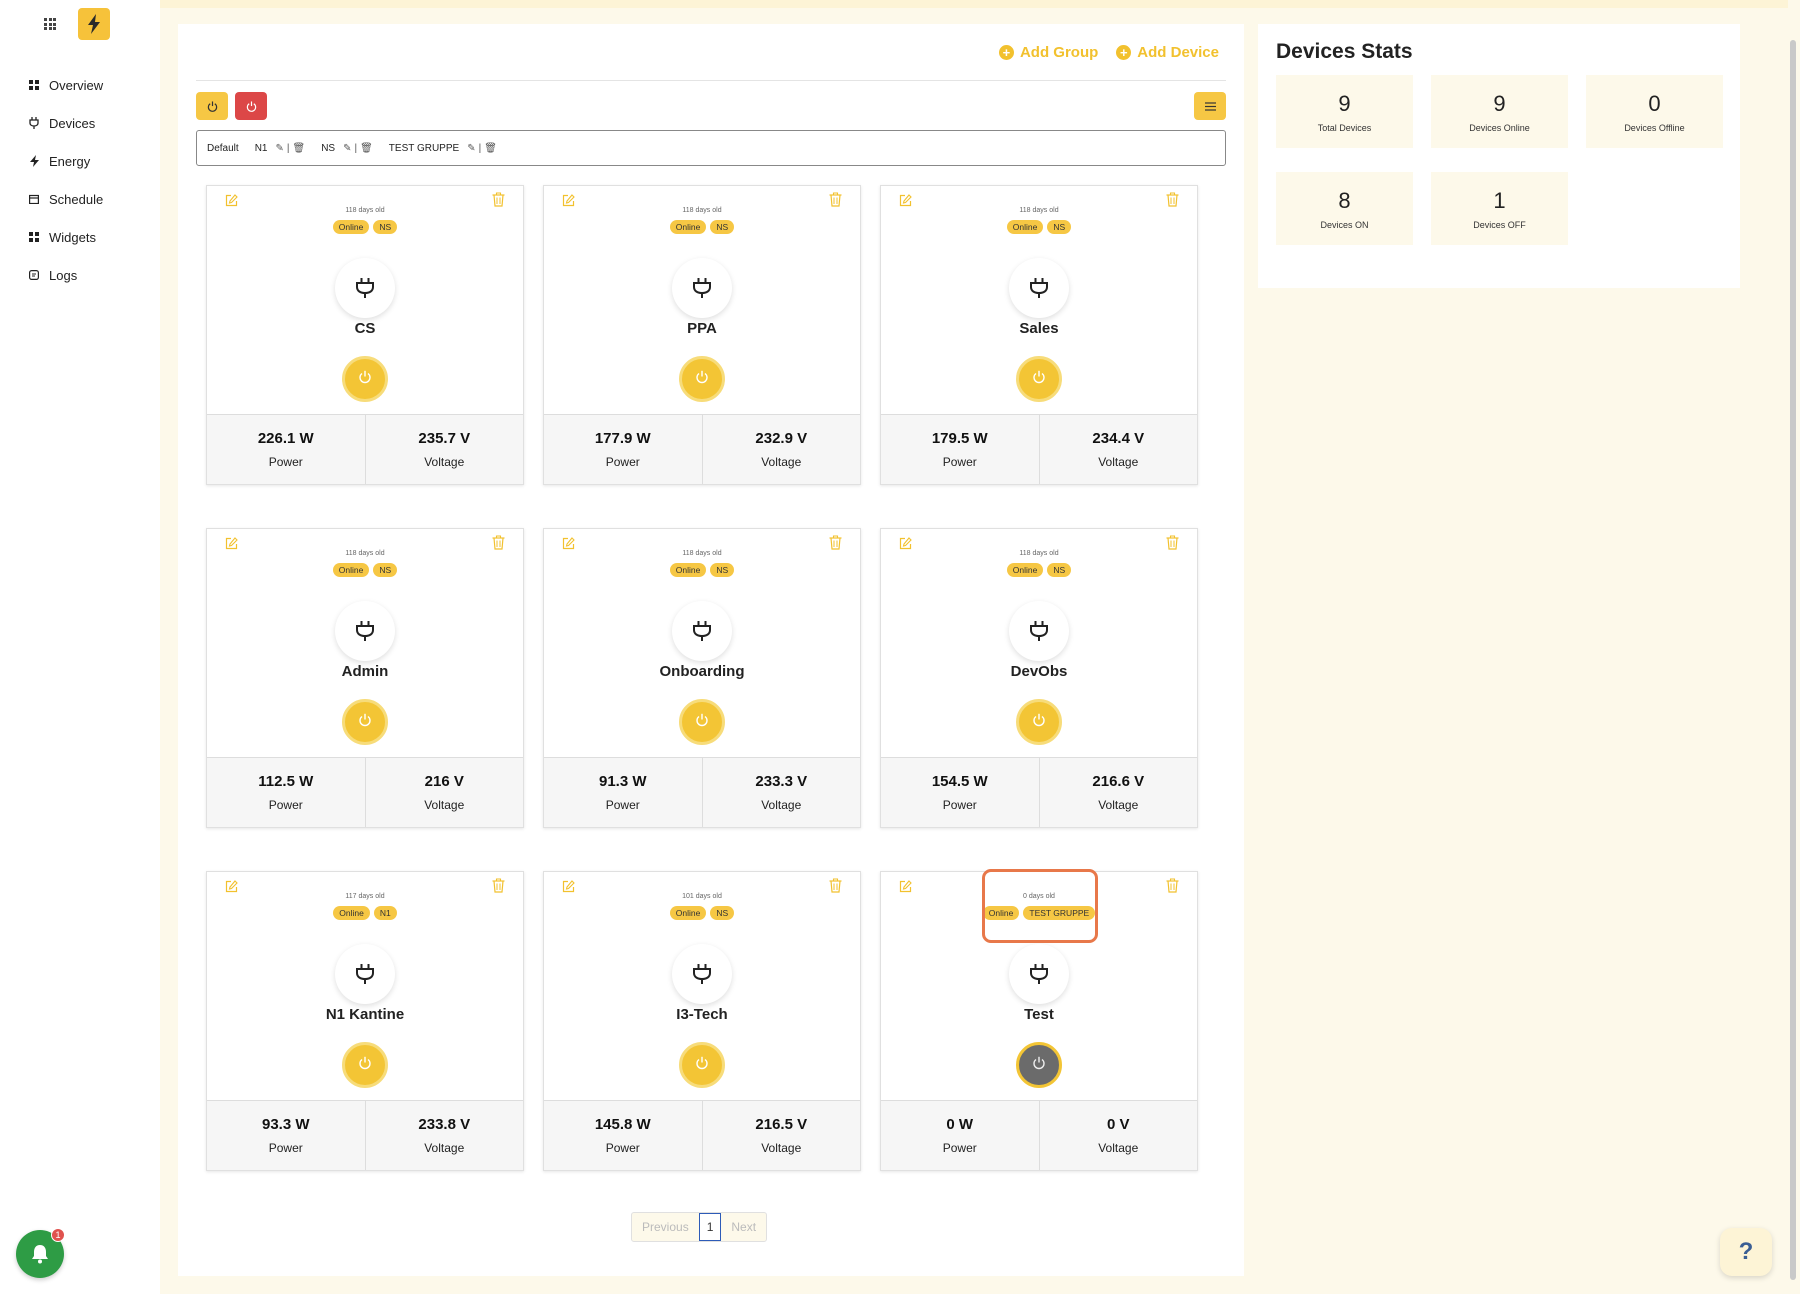  Describe the element at coordinates (34, 199) in the screenshot. I see `calendar-icon` at that location.